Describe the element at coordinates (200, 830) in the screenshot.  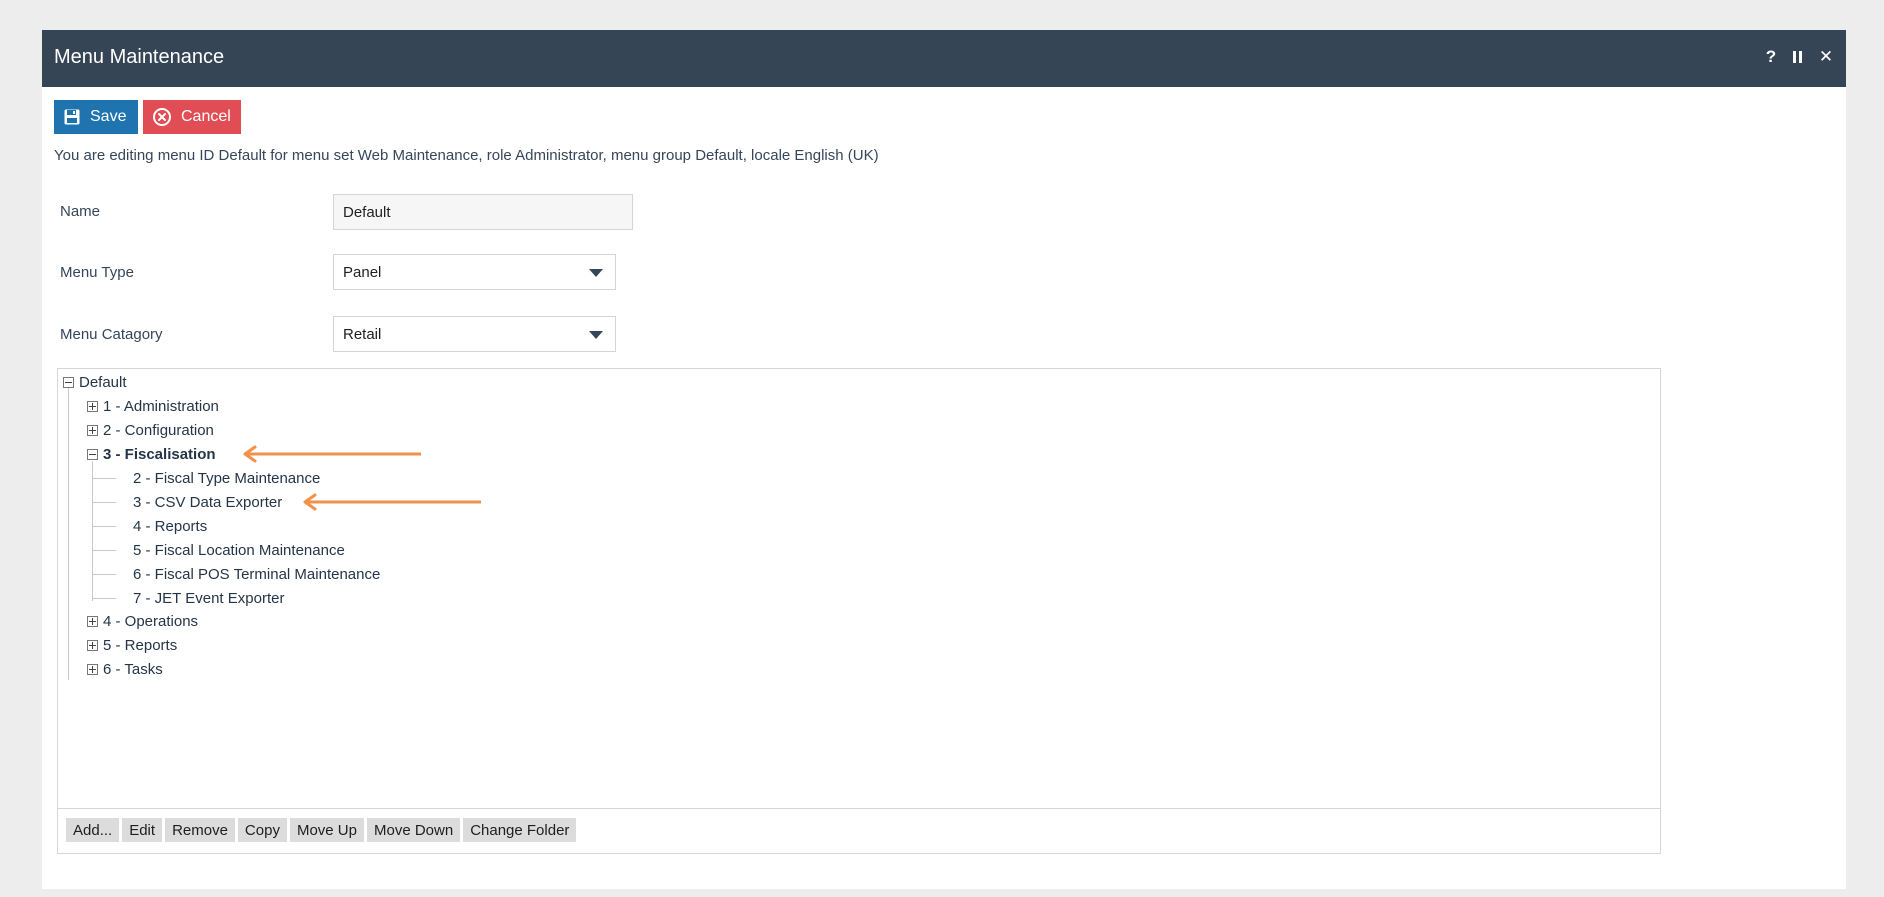
I see `remove-button: Remove` at that location.